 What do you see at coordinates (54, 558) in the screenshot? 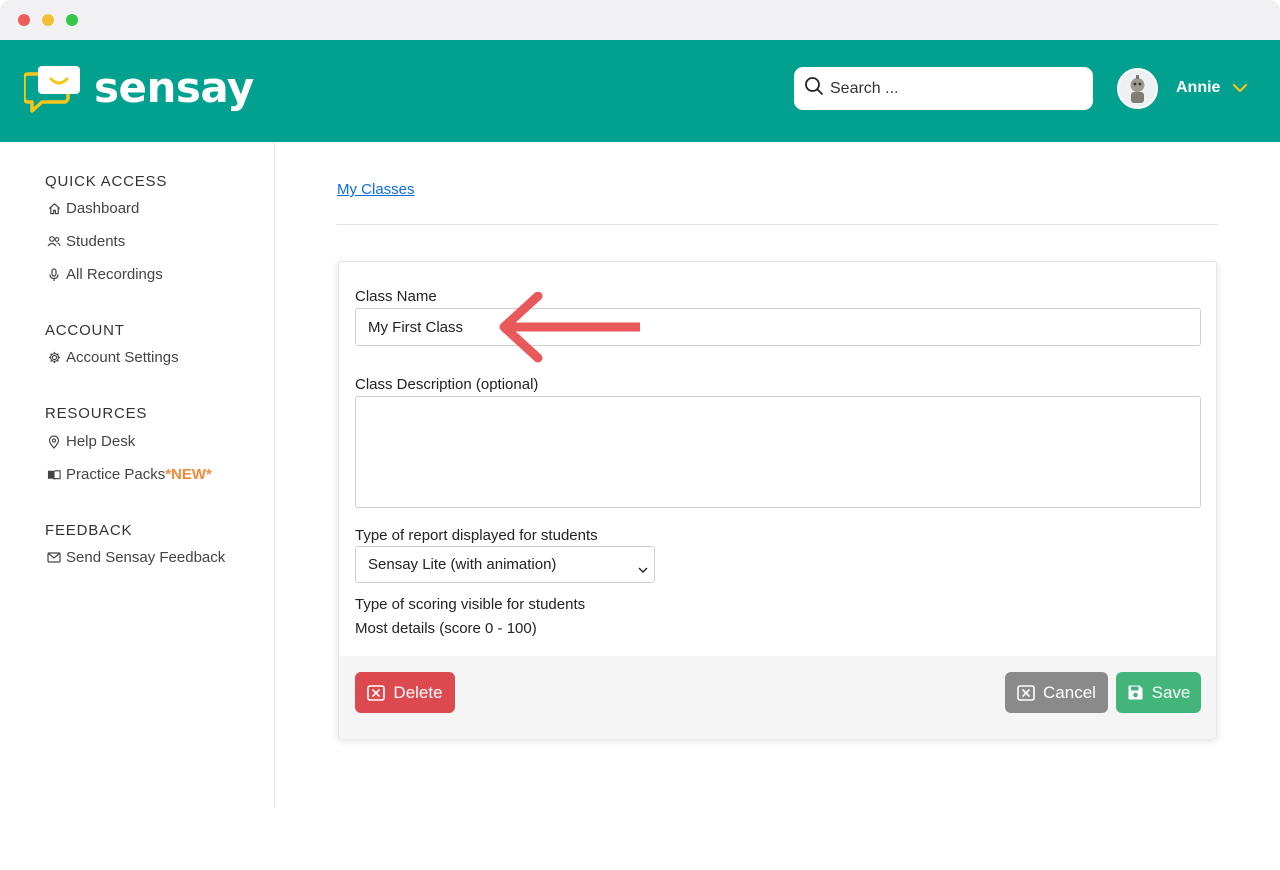
I see `mail-icon` at bounding box center [54, 558].